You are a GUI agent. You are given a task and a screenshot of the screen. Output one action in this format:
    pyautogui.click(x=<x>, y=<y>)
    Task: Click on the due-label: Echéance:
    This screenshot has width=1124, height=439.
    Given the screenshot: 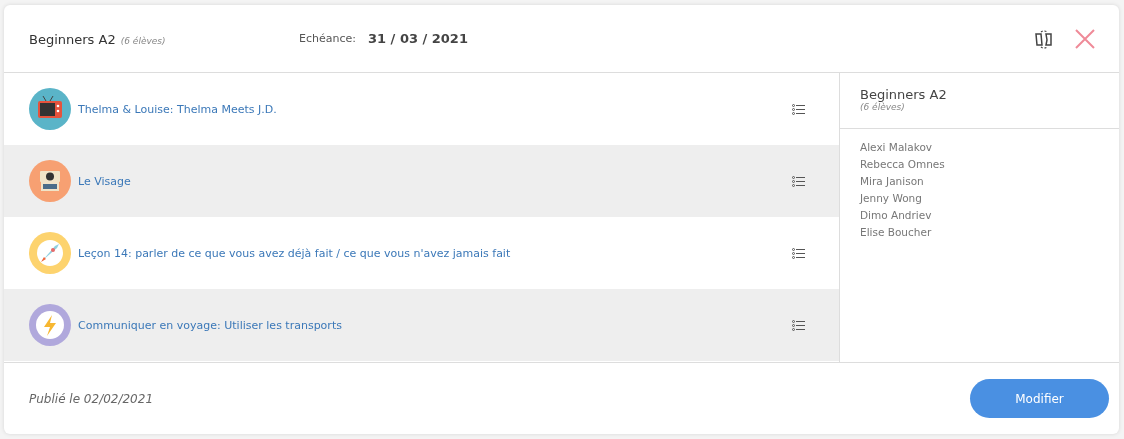 What is the action you would take?
    pyautogui.click(x=327, y=38)
    